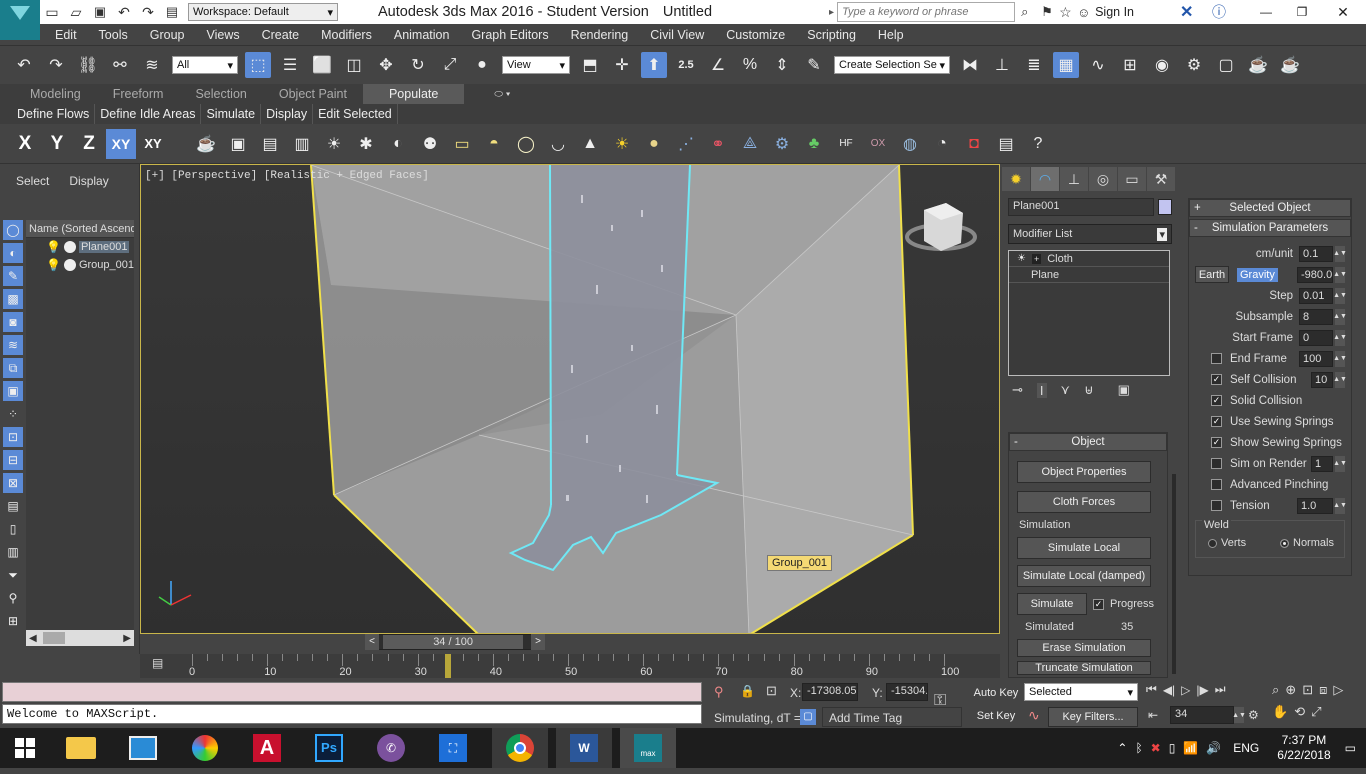 The height and width of the screenshot is (774, 1366). Describe the element at coordinates (1045, 179) in the screenshot. I see `modify-tab-icon: ◠` at that location.